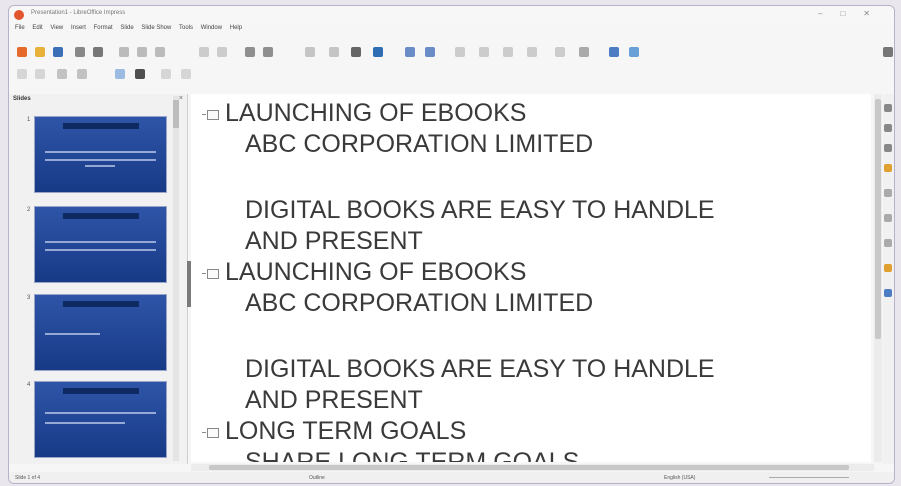  I want to click on horizontal-scrollbar, so click(532, 467).